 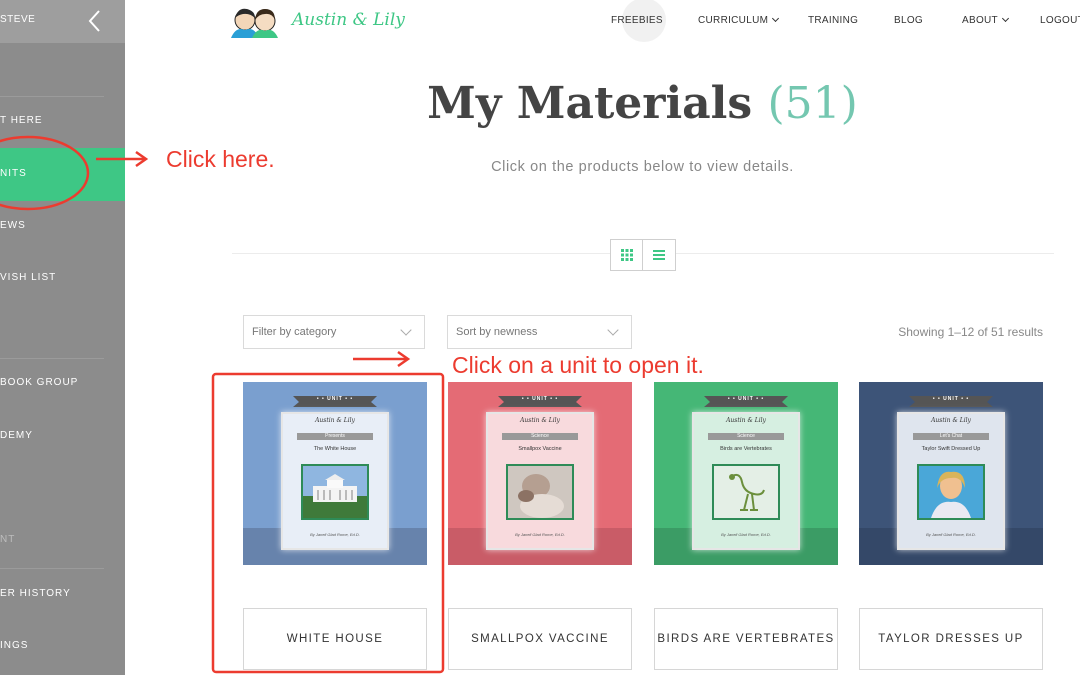 What do you see at coordinates (62, 226) in the screenshot?
I see `sidebar-item-reviews: EWS` at bounding box center [62, 226].